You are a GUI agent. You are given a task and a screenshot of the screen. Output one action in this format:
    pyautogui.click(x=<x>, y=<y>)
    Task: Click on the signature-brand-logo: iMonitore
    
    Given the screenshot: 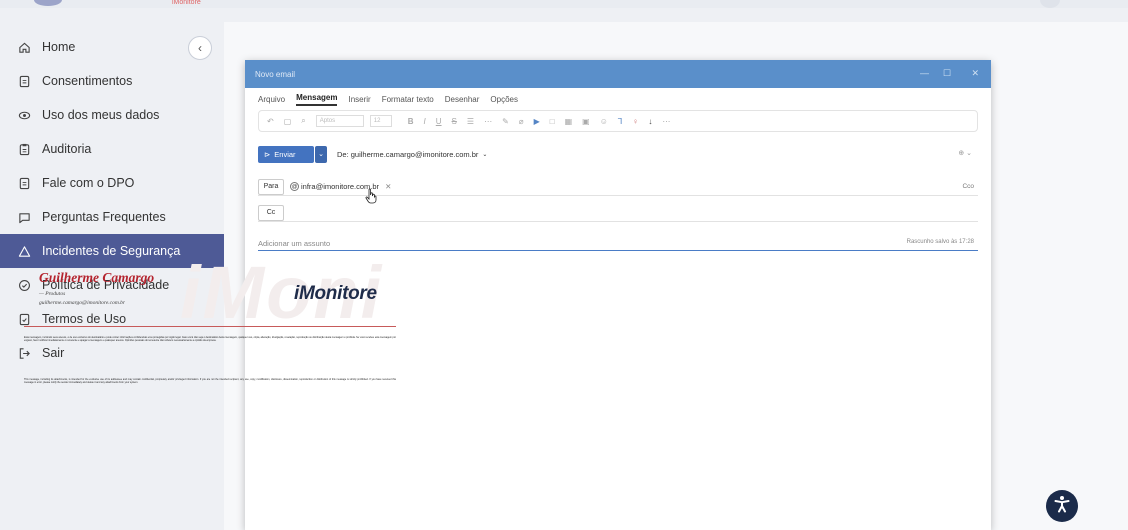 What is the action you would take?
    pyautogui.click(x=335, y=293)
    